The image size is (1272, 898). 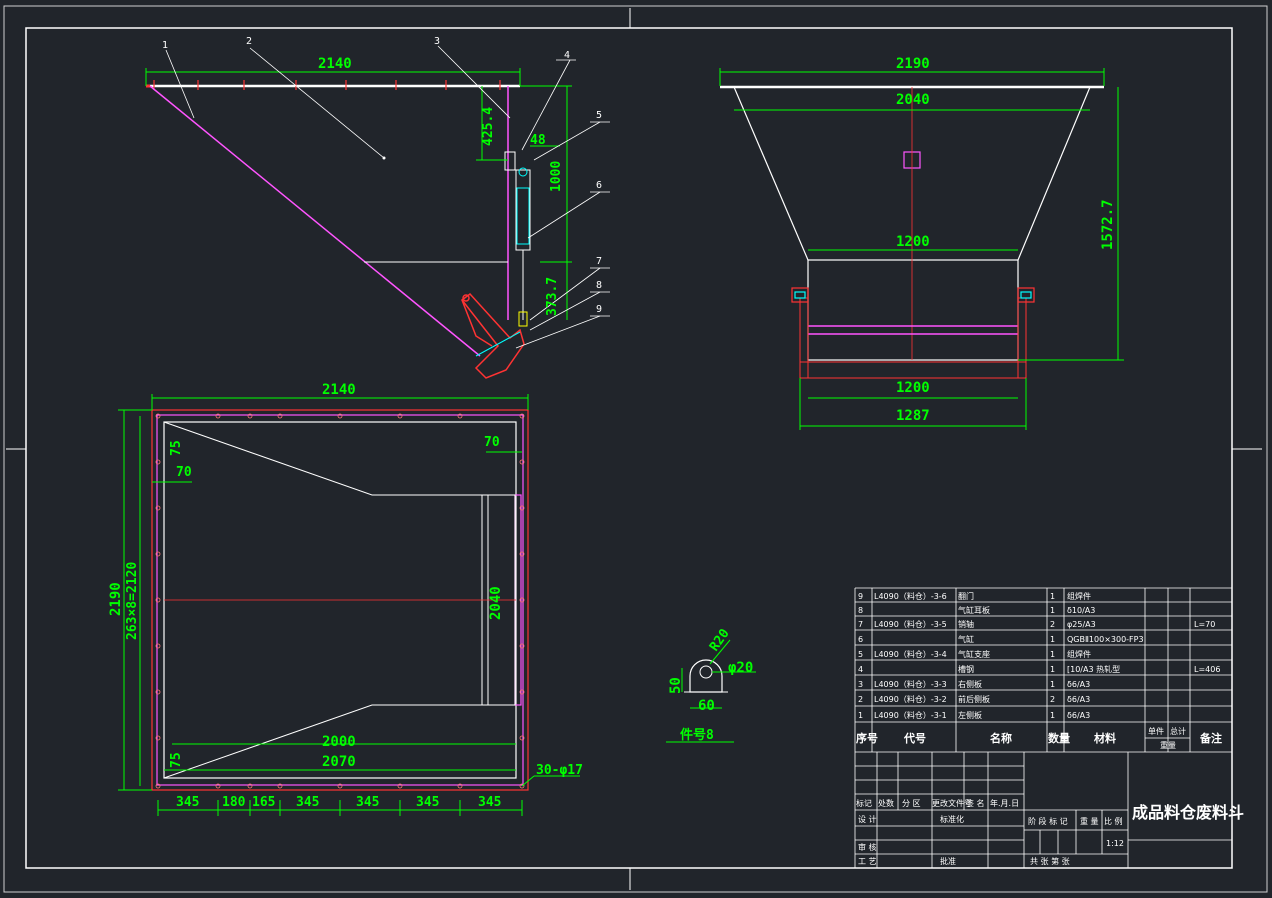 What do you see at coordinates (556, 176) in the screenshot?
I see `dim-front-1000: 1000` at bounding box center [556, 176].